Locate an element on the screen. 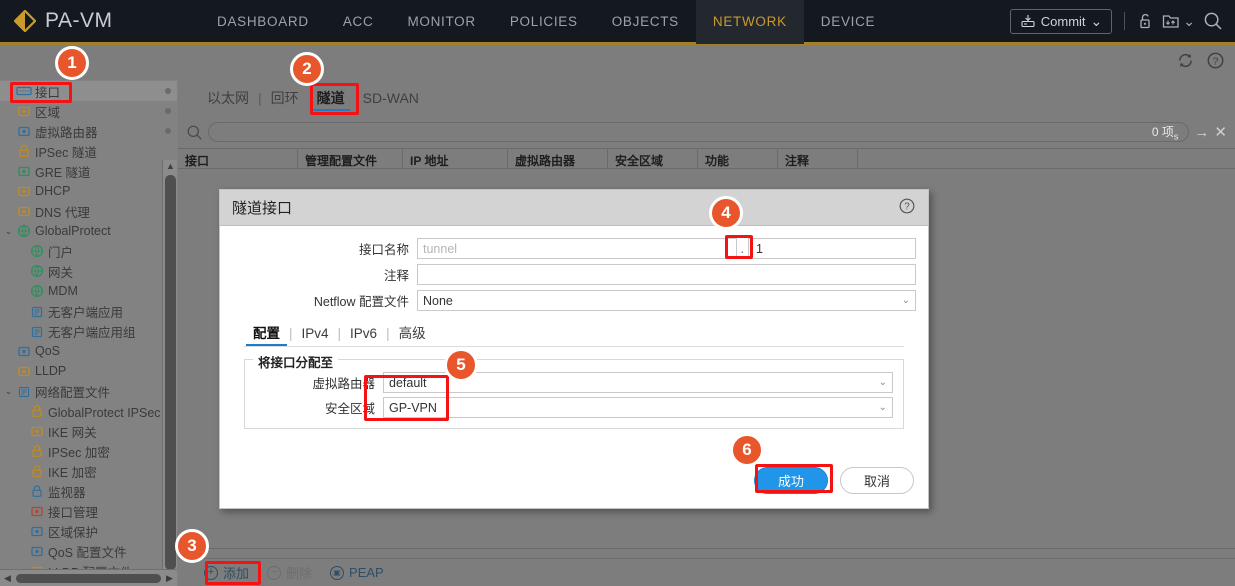  sidebar-item-6: DNS 代理 is located at coordinates (88, 211).